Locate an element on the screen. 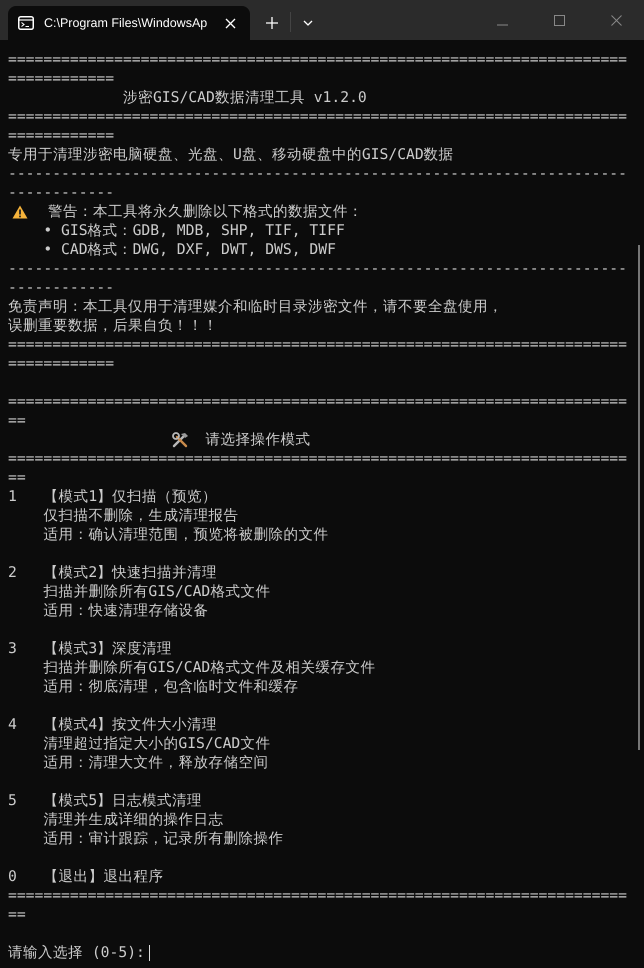  menu-heading: 请选择操作模式 is located at coordinates (258, 439).